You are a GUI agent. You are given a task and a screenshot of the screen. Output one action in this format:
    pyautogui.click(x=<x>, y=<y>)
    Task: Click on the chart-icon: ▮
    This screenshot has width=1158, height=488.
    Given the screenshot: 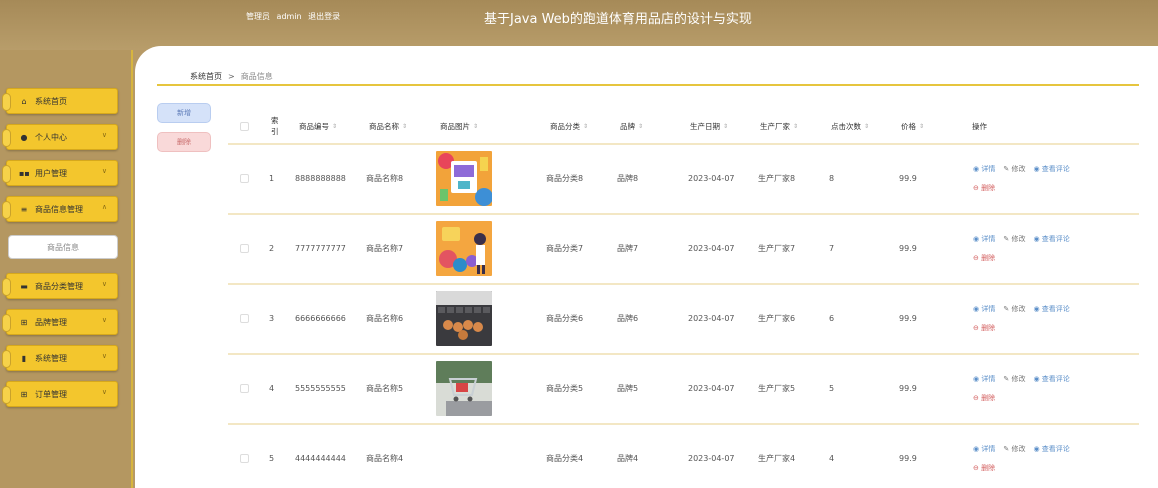 What is the action you would take?
    pyautogui.click(x=24, y=358)
    